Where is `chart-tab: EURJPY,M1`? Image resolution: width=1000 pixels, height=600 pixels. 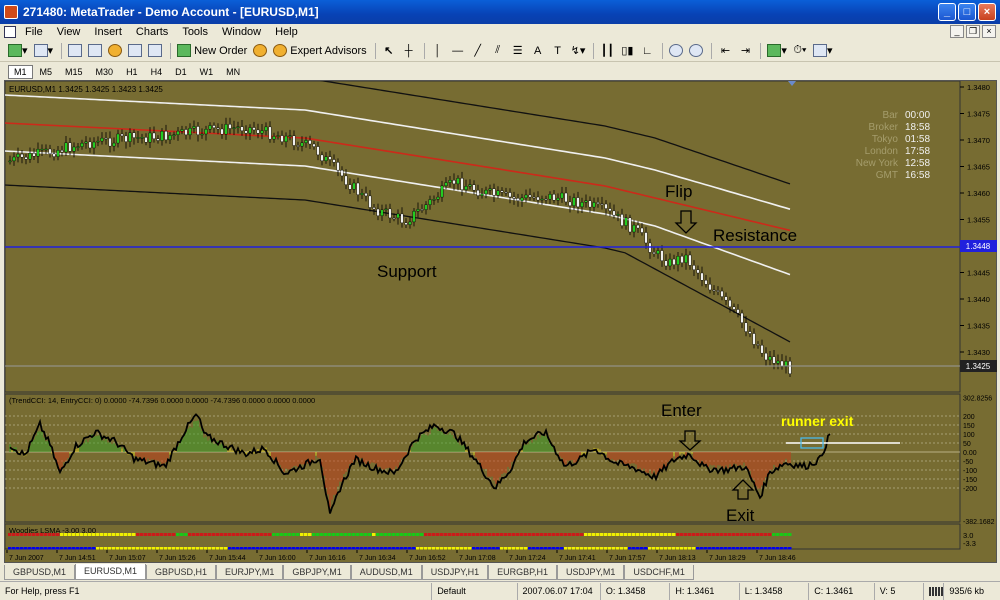 chart-tab: EURJPY,M1 is located at coordinates (250, 572).